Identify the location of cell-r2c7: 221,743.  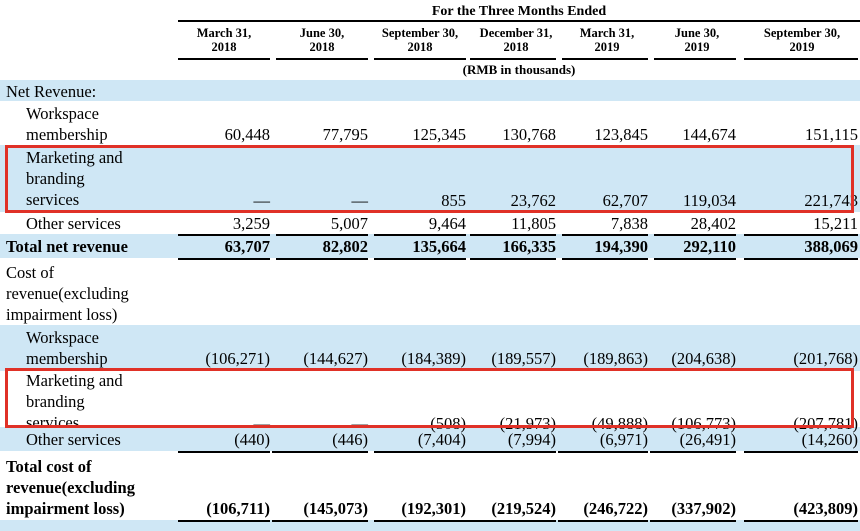
(831, 200).